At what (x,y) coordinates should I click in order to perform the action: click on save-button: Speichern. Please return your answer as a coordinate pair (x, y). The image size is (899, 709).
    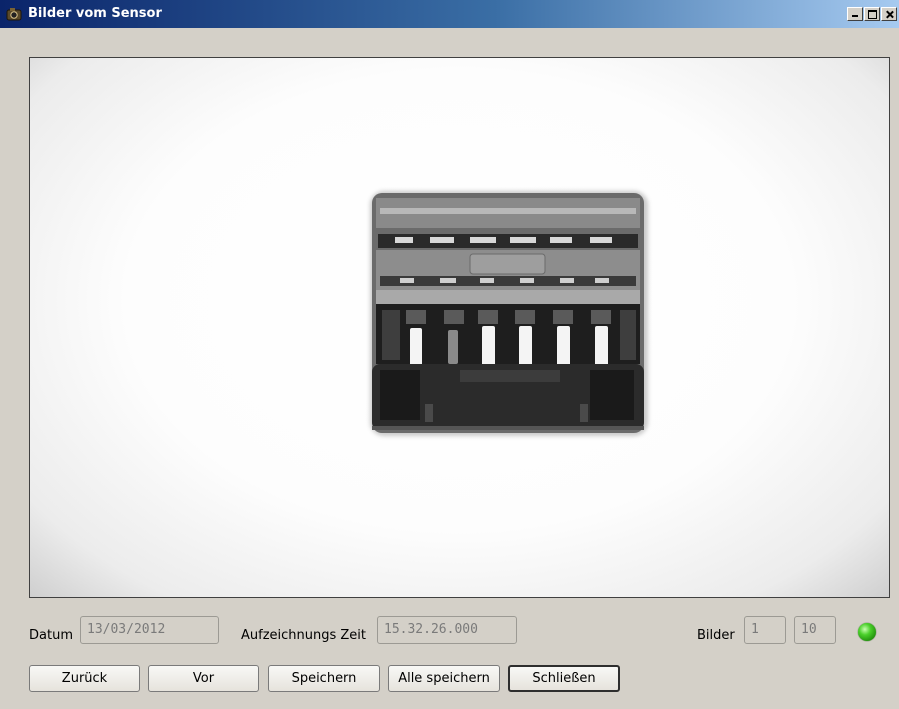
    Looking at the image, I should click on (324, 678).